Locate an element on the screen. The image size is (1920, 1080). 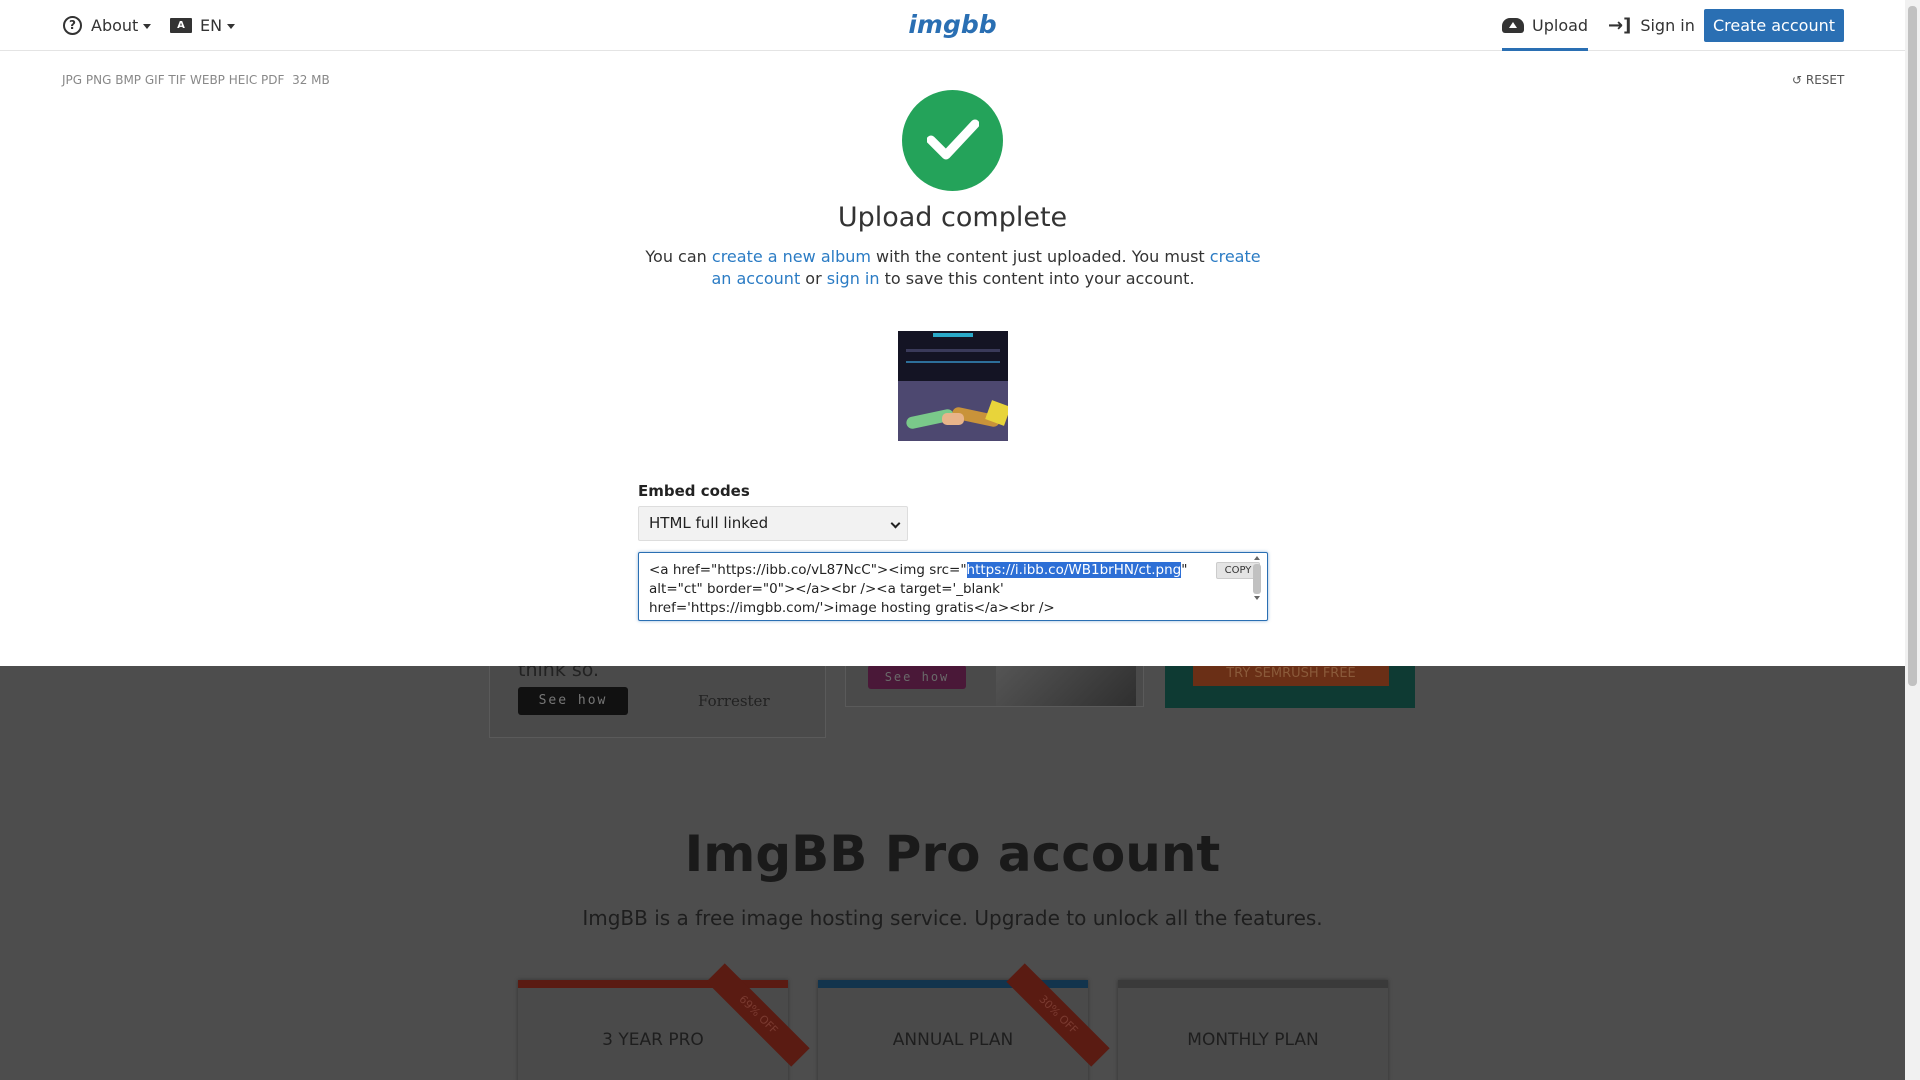
format-list: JPG PNG BMP GIF TIF WEBP HEIC PDF is located at coordinates (173, 80).